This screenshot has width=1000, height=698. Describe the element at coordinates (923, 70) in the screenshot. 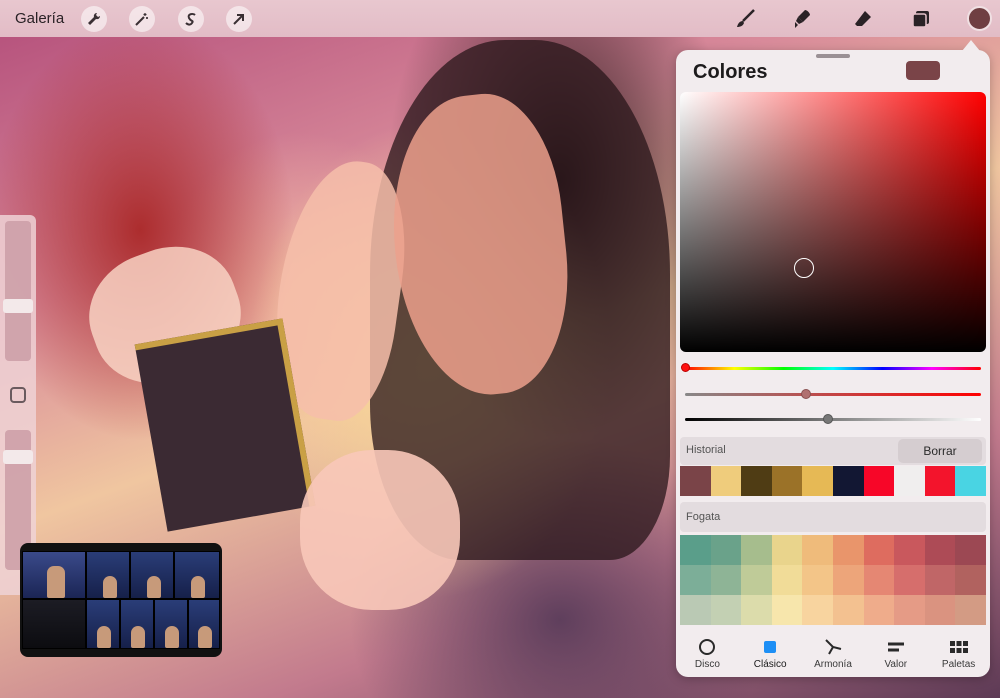

I see `current-color-swatch` at that location.